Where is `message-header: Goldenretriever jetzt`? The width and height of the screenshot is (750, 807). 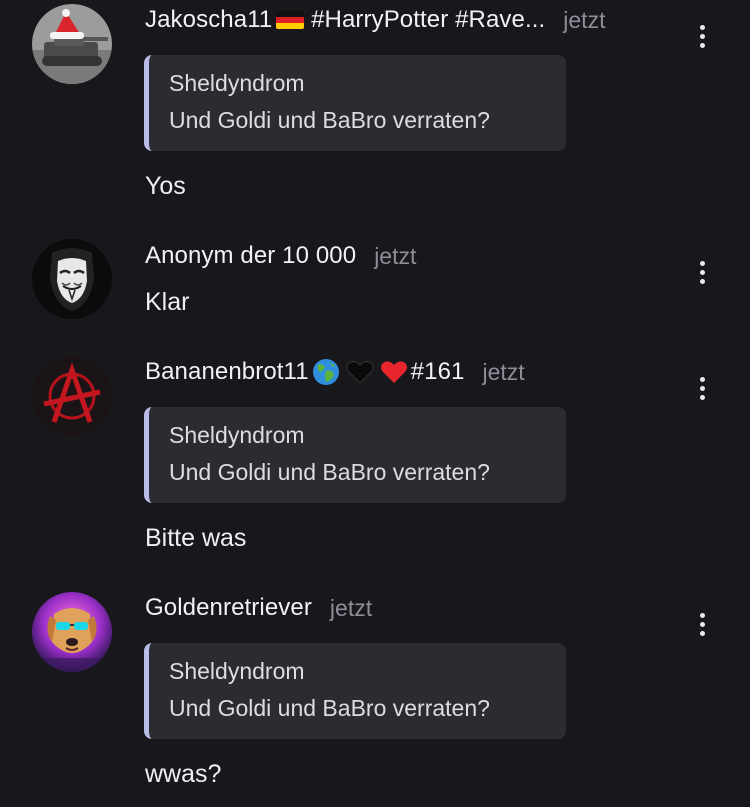 message-header: Goldenretriever jetzt is located at coordinates (258, 608).